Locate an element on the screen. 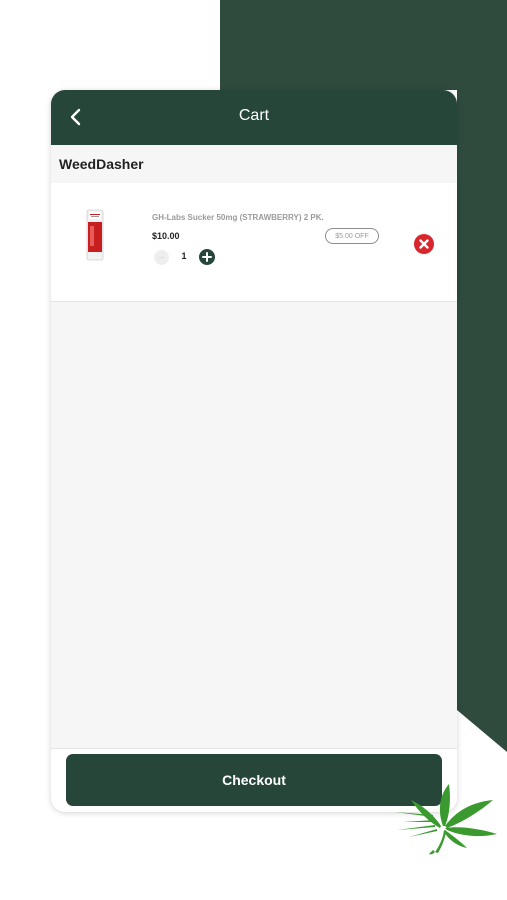 Image resolution: width=507 pixels, height=900 pixels. decrease-quantity-button is located at coordinates (161, 257).